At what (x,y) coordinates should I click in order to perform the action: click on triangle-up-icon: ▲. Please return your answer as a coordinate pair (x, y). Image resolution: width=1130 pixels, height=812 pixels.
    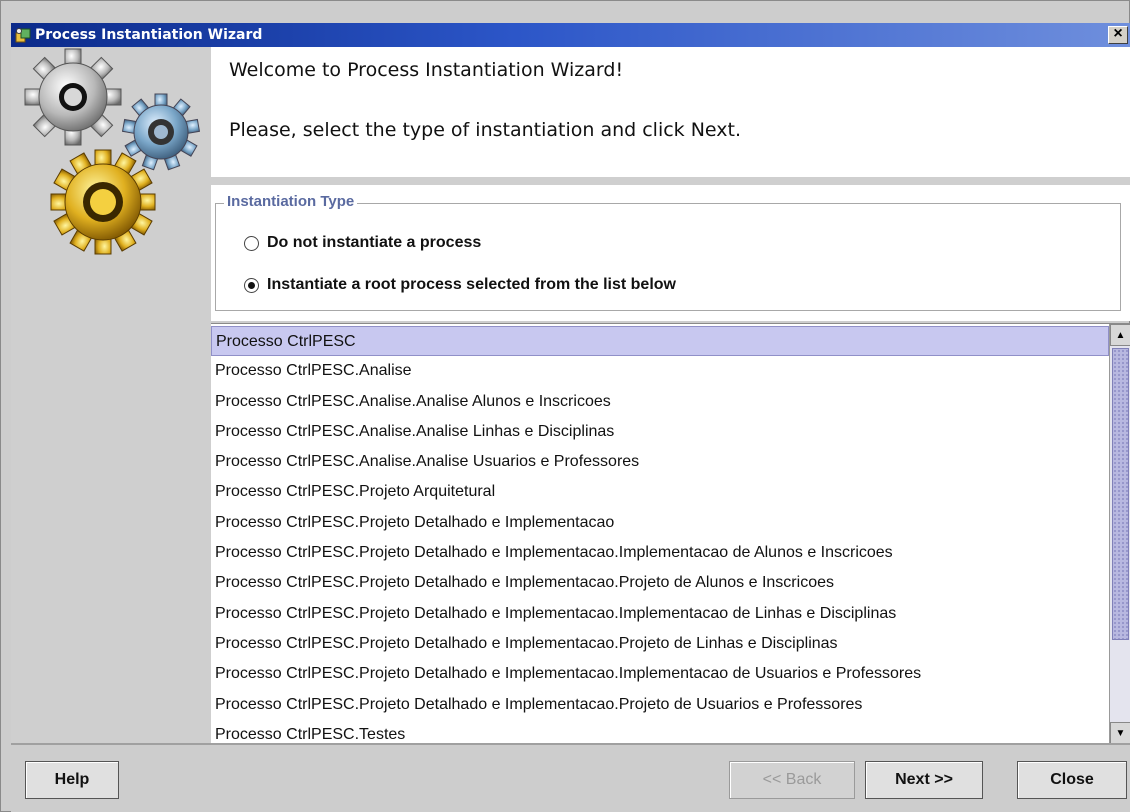
    Looking at the image, I should click on (1120, 335).